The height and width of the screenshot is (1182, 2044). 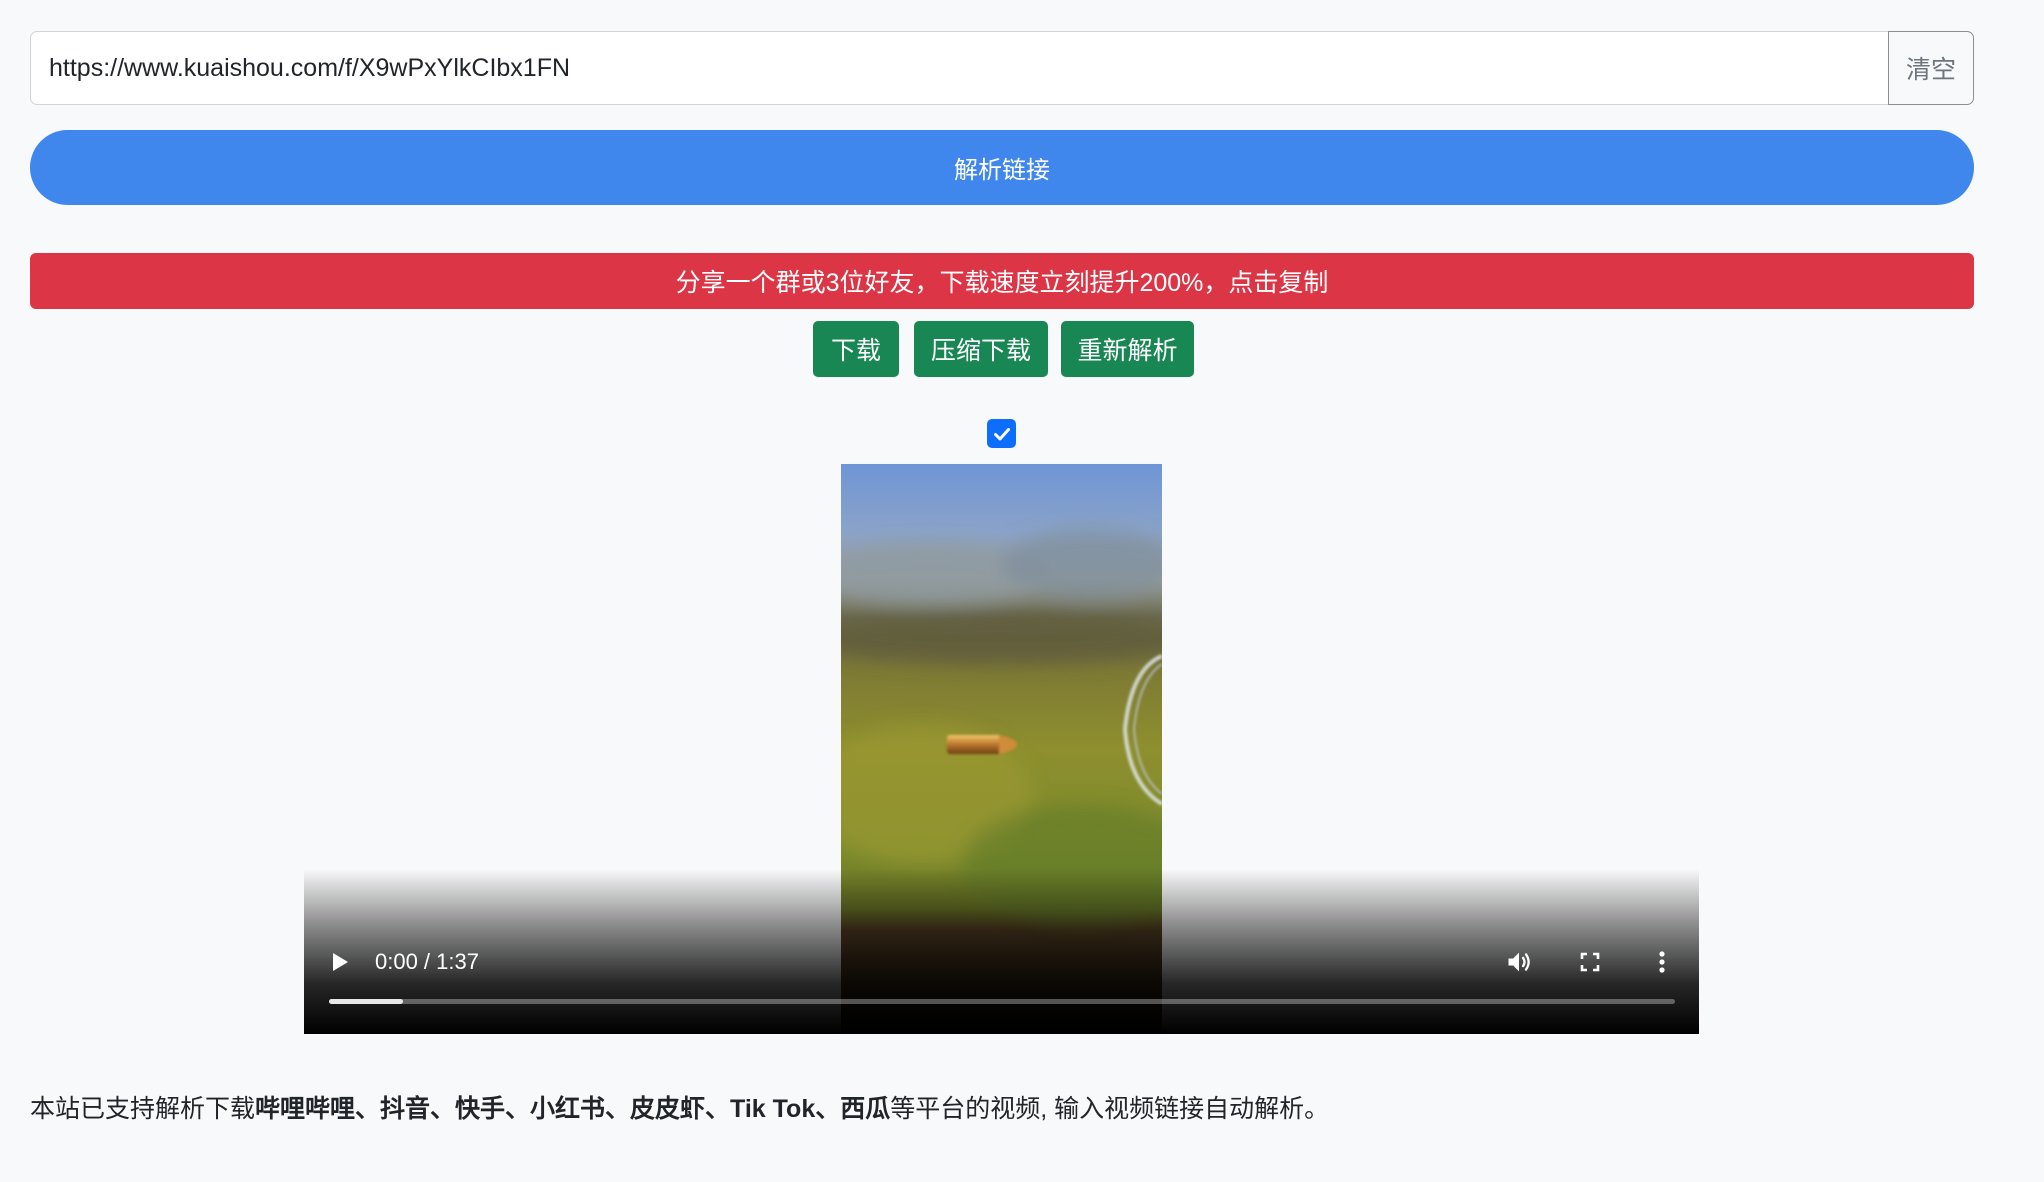 I want to click on share-copy-banner: 分享一个群或3位好友，下载速度立刻提升200%，点击复制, so click(x=1002, y=281).